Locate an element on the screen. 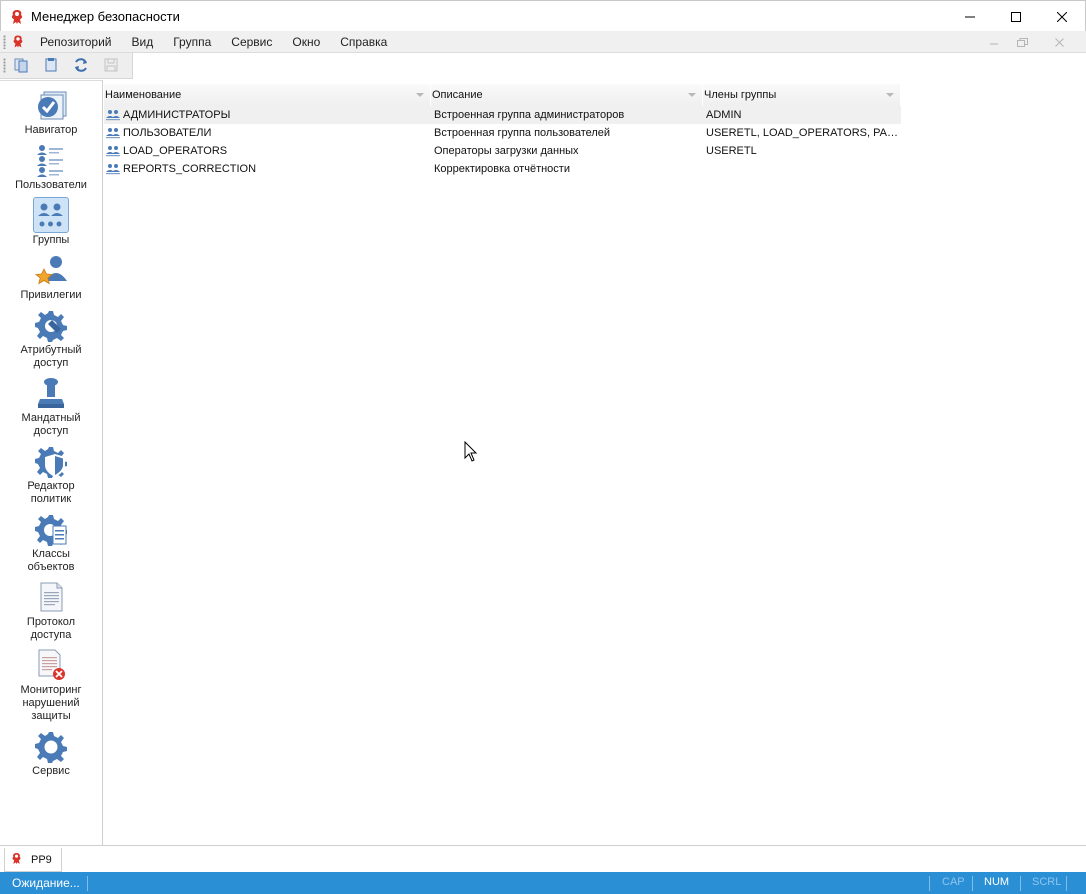 The height and width of the screenshot is (894, 1086). maximize-button is located at coordinates (1016, 16).